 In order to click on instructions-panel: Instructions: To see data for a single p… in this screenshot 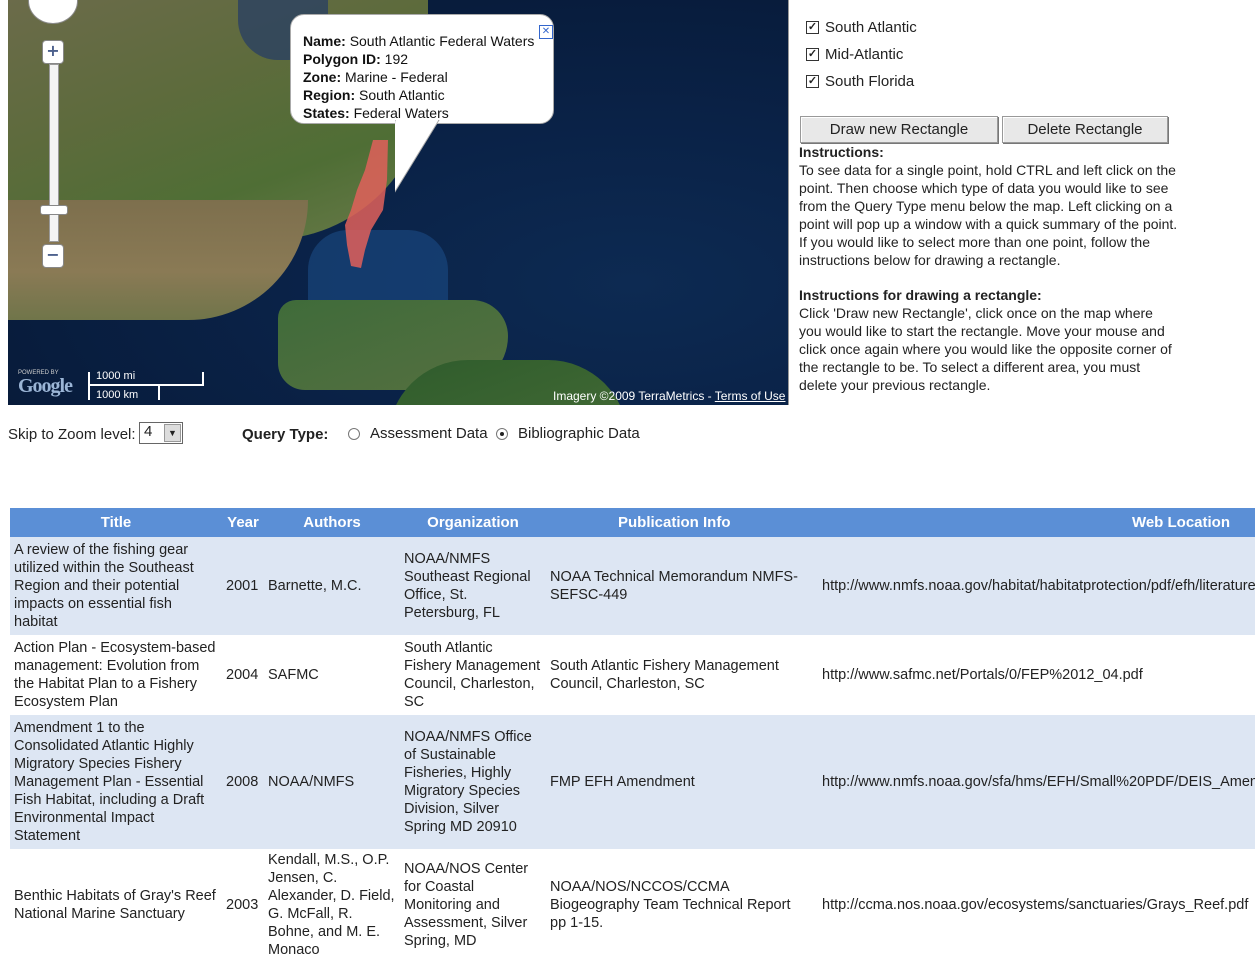, I will do `click(989, 268)`.